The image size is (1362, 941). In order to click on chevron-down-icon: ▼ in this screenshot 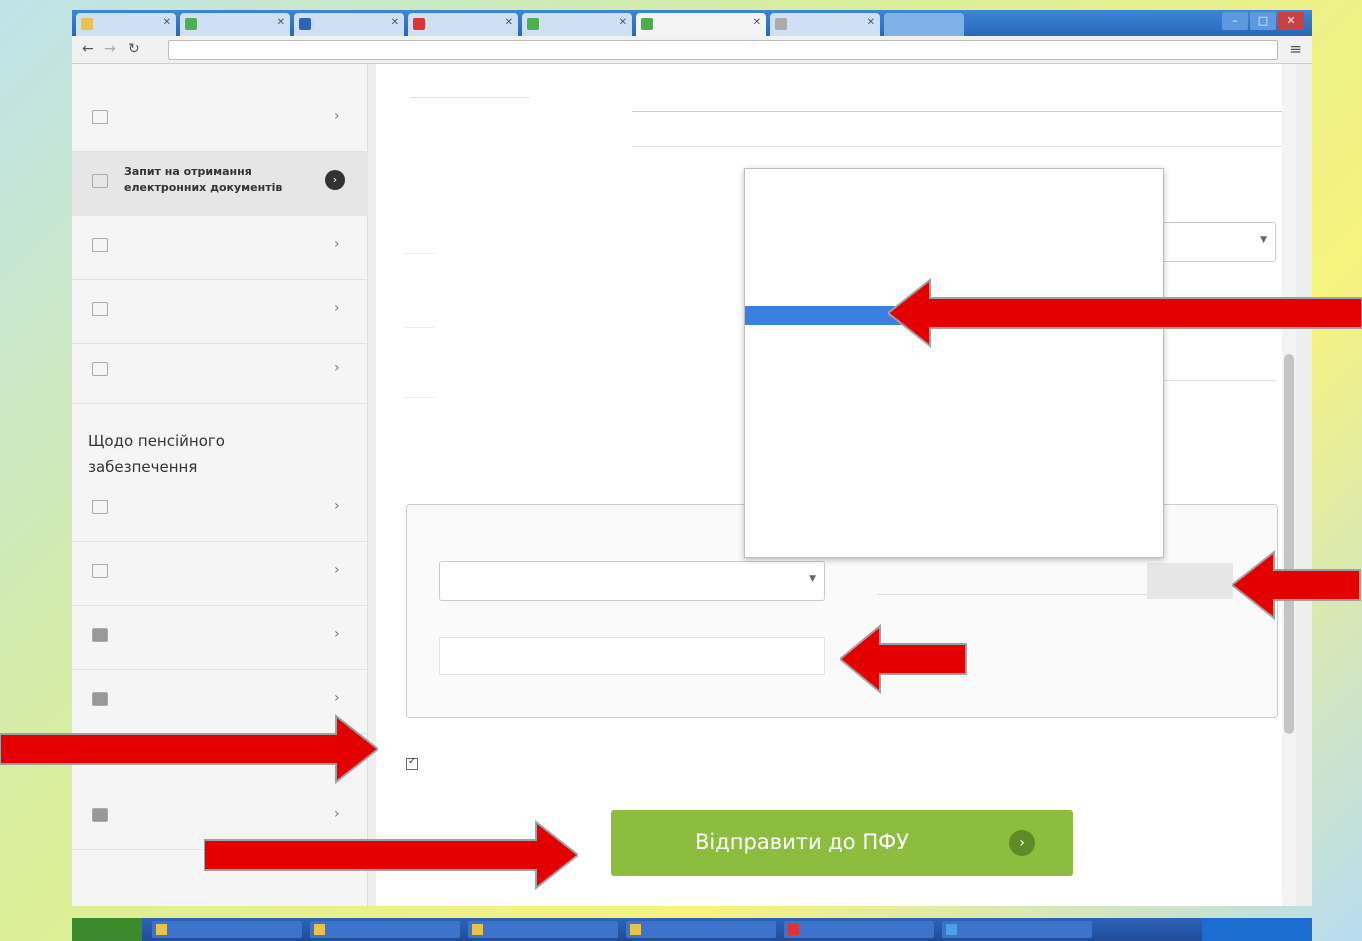, I will do `click(812, 579)`.